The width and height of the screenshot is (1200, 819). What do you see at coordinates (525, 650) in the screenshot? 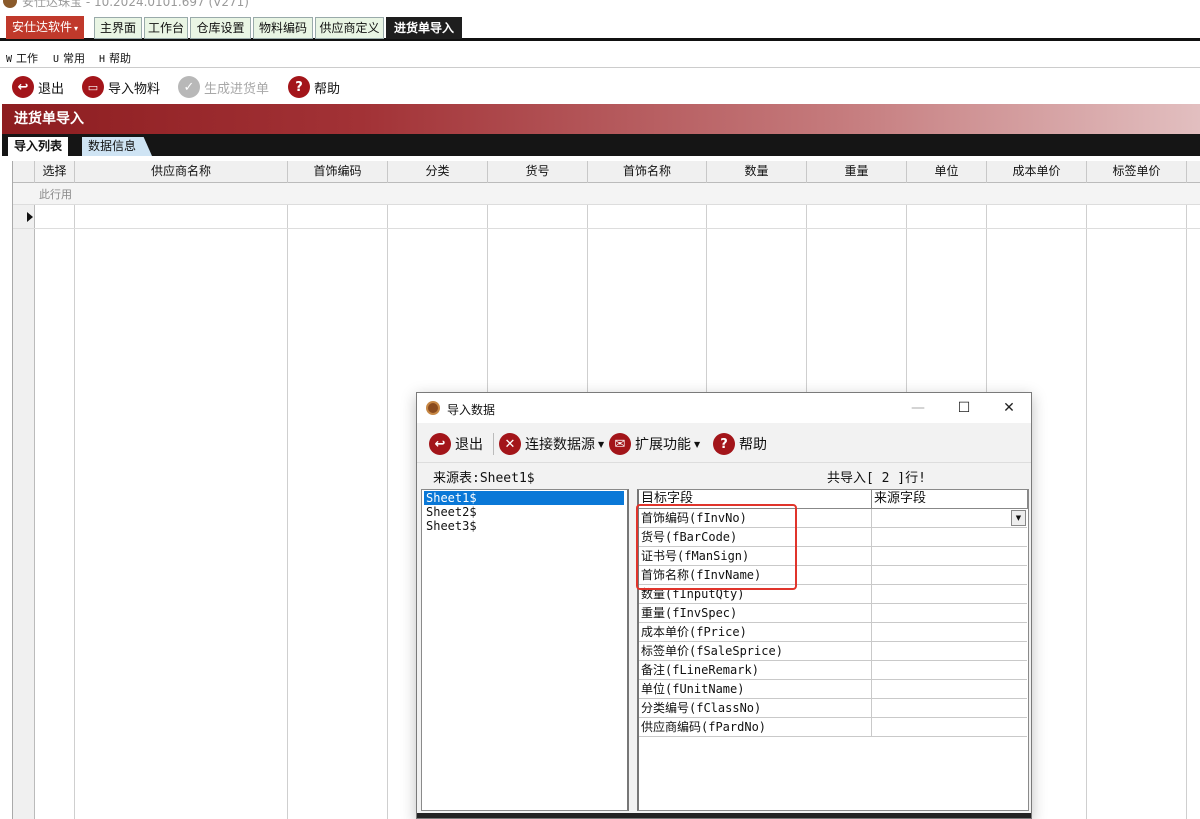
I see `sheet-list: Sheet1$ Sheet2$ Sheet3$` at bounding box center [525, 650].